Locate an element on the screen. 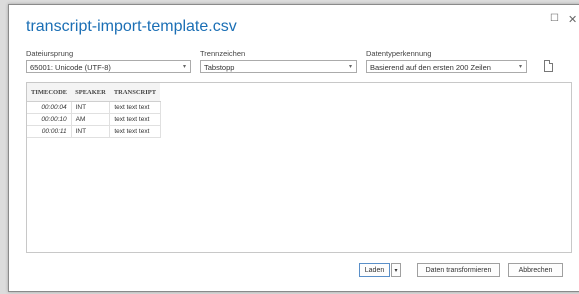 This screenshot has width=579, height=294. delimiter-value: Tabstopp is located at coordinates (219, 67).